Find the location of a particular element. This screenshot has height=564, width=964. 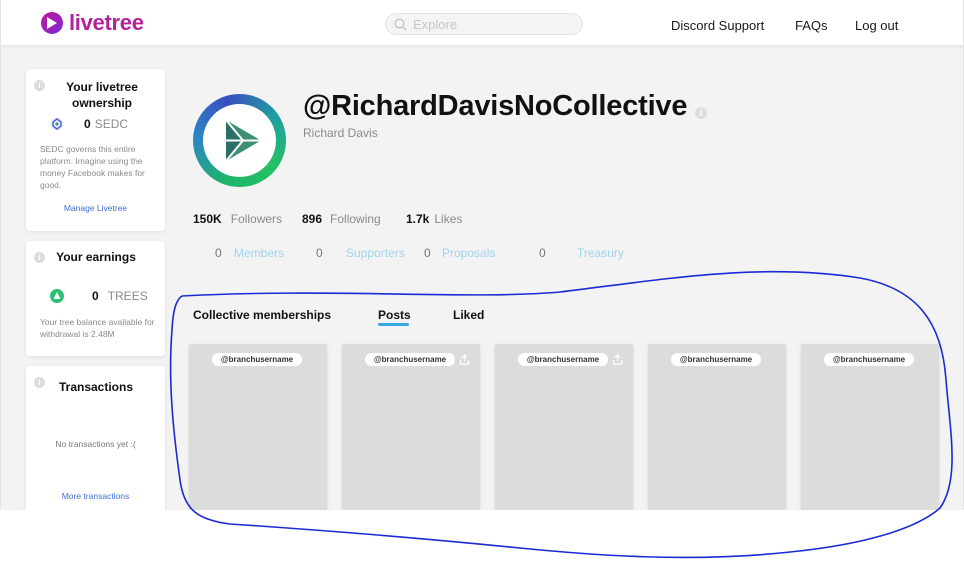

handle-info-icon: i is located at coordinates (701, 113).